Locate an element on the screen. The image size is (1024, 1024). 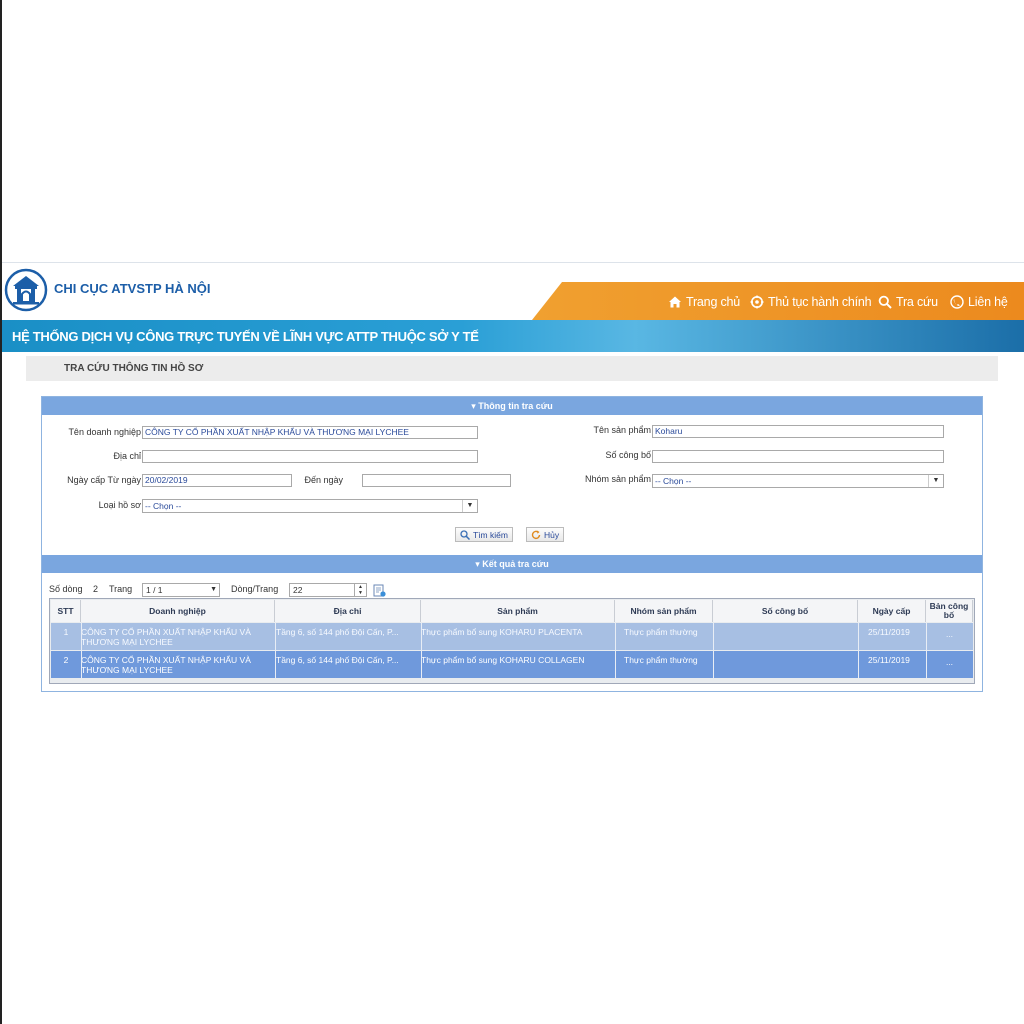
announce-no-label: Số công bố is located at coordinates (628, 455).